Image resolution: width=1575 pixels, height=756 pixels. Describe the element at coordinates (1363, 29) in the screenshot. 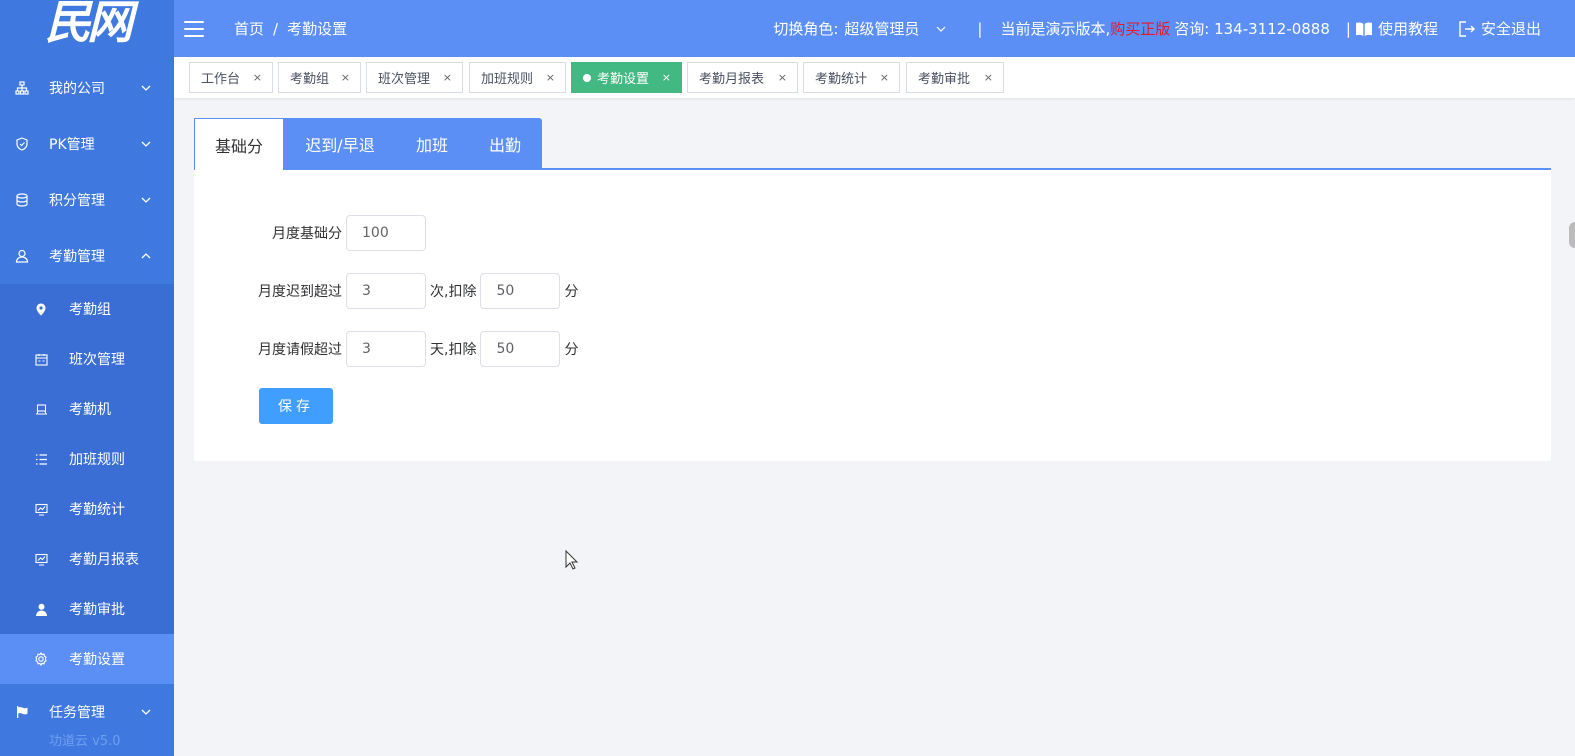

I see `book-icon` at that location.